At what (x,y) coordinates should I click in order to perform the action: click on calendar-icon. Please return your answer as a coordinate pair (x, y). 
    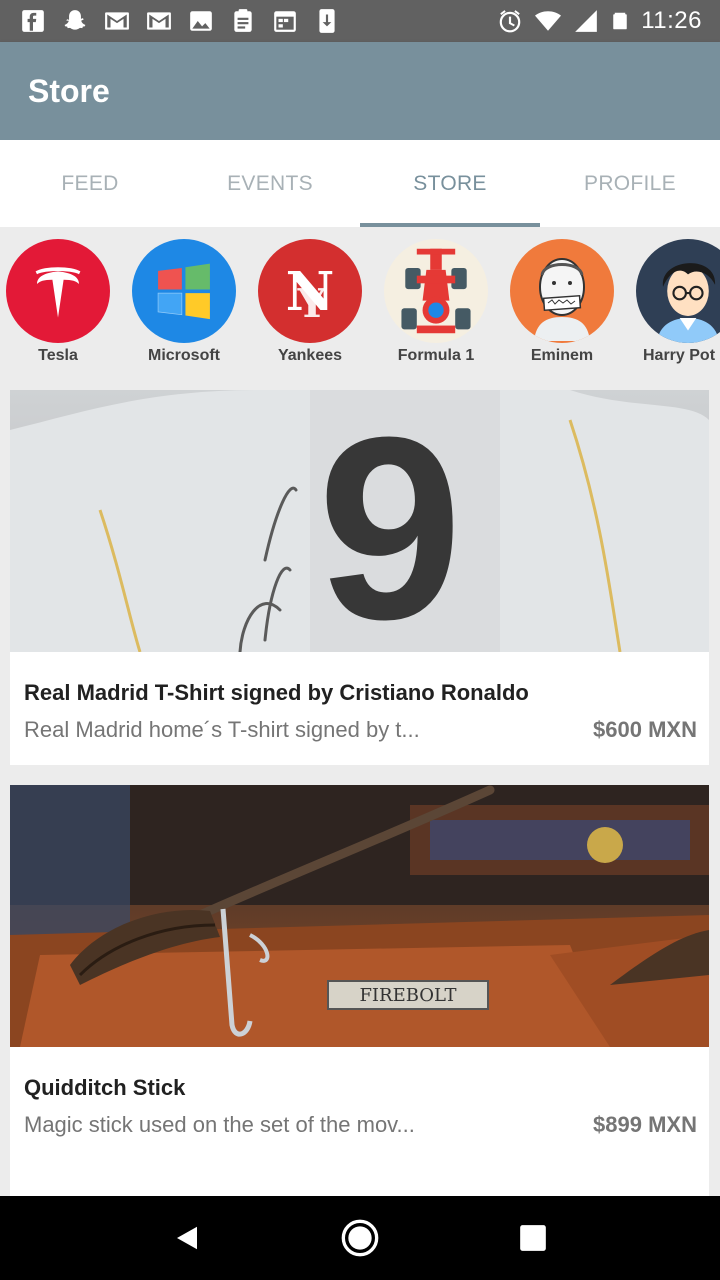
    Looking at the image, I should click on (285, 21).